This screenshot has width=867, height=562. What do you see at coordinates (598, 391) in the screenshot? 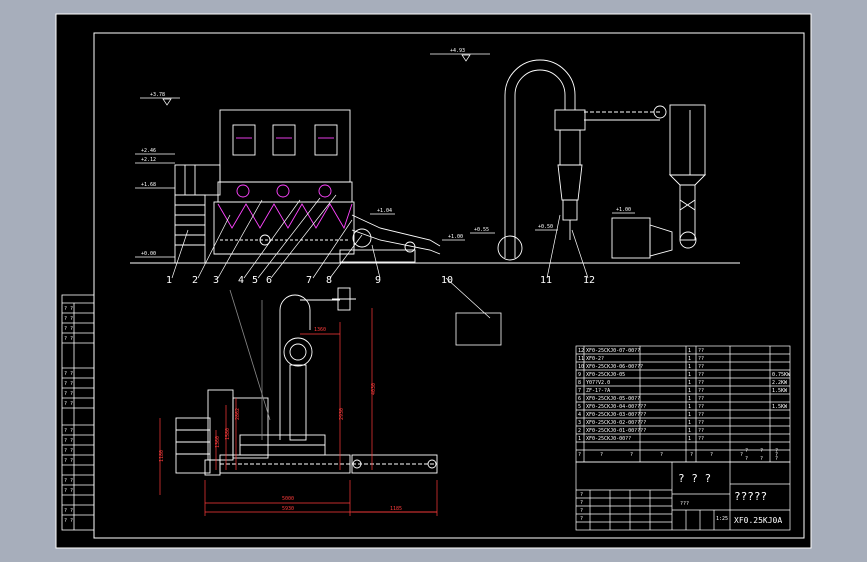
I see `row-code: ZF-1?-?A` at bounding box center [598, 391].